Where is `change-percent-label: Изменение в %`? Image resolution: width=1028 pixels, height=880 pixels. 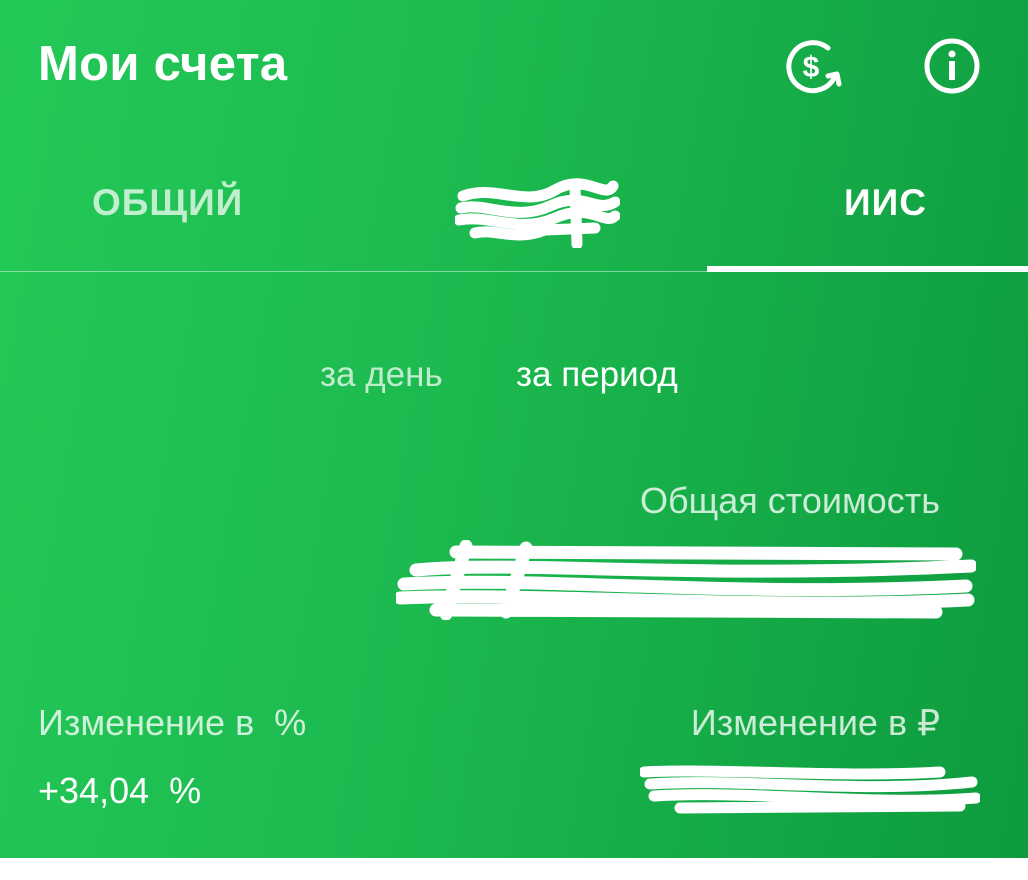 change-percent-label: Изменение в % is located at coordinates (172, 722).